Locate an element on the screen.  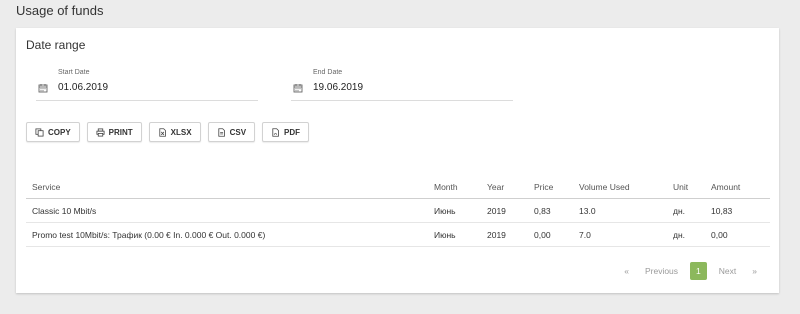
cell-price: 0,83 is located at coordinates (550, 210).